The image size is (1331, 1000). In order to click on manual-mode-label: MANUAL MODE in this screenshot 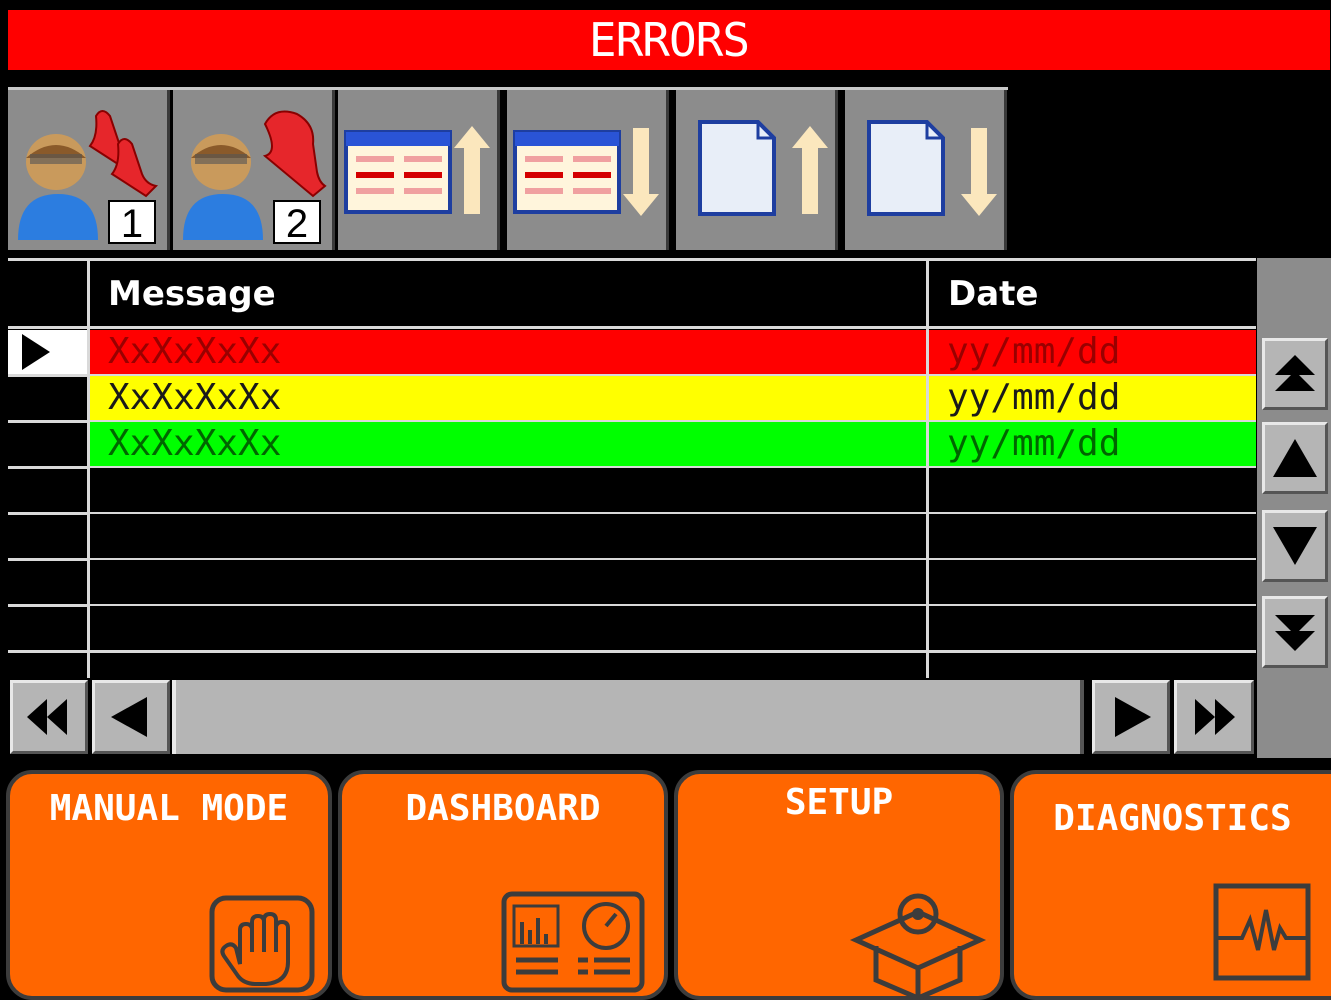, I will do `click(169, 808)`.